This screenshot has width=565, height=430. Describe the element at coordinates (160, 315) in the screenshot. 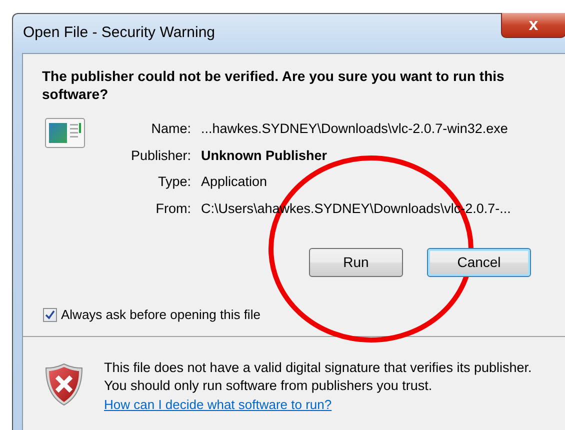

I see `checkbox-label: Always ask before opening this file` at that location.